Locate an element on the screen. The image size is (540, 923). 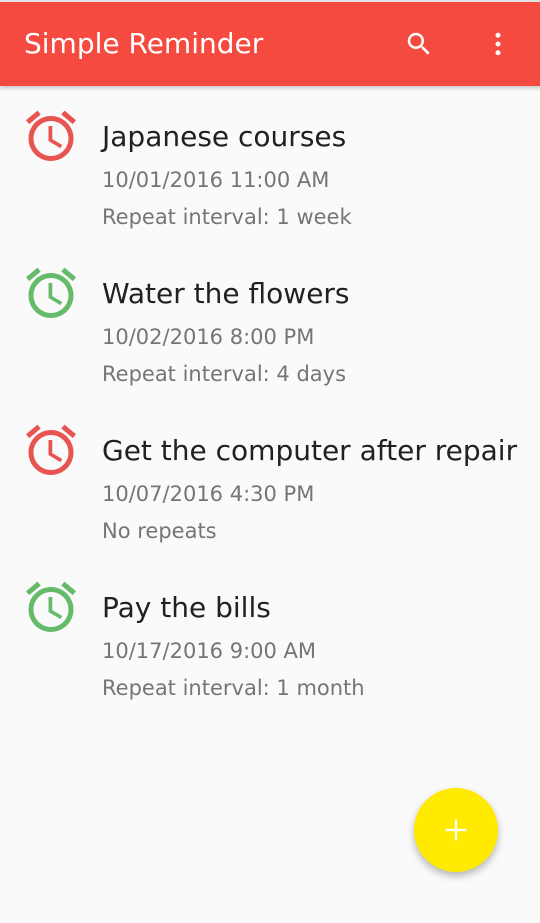
reminder-repeat: Repeat interval: 4 days is located at coordinates (224, 374).